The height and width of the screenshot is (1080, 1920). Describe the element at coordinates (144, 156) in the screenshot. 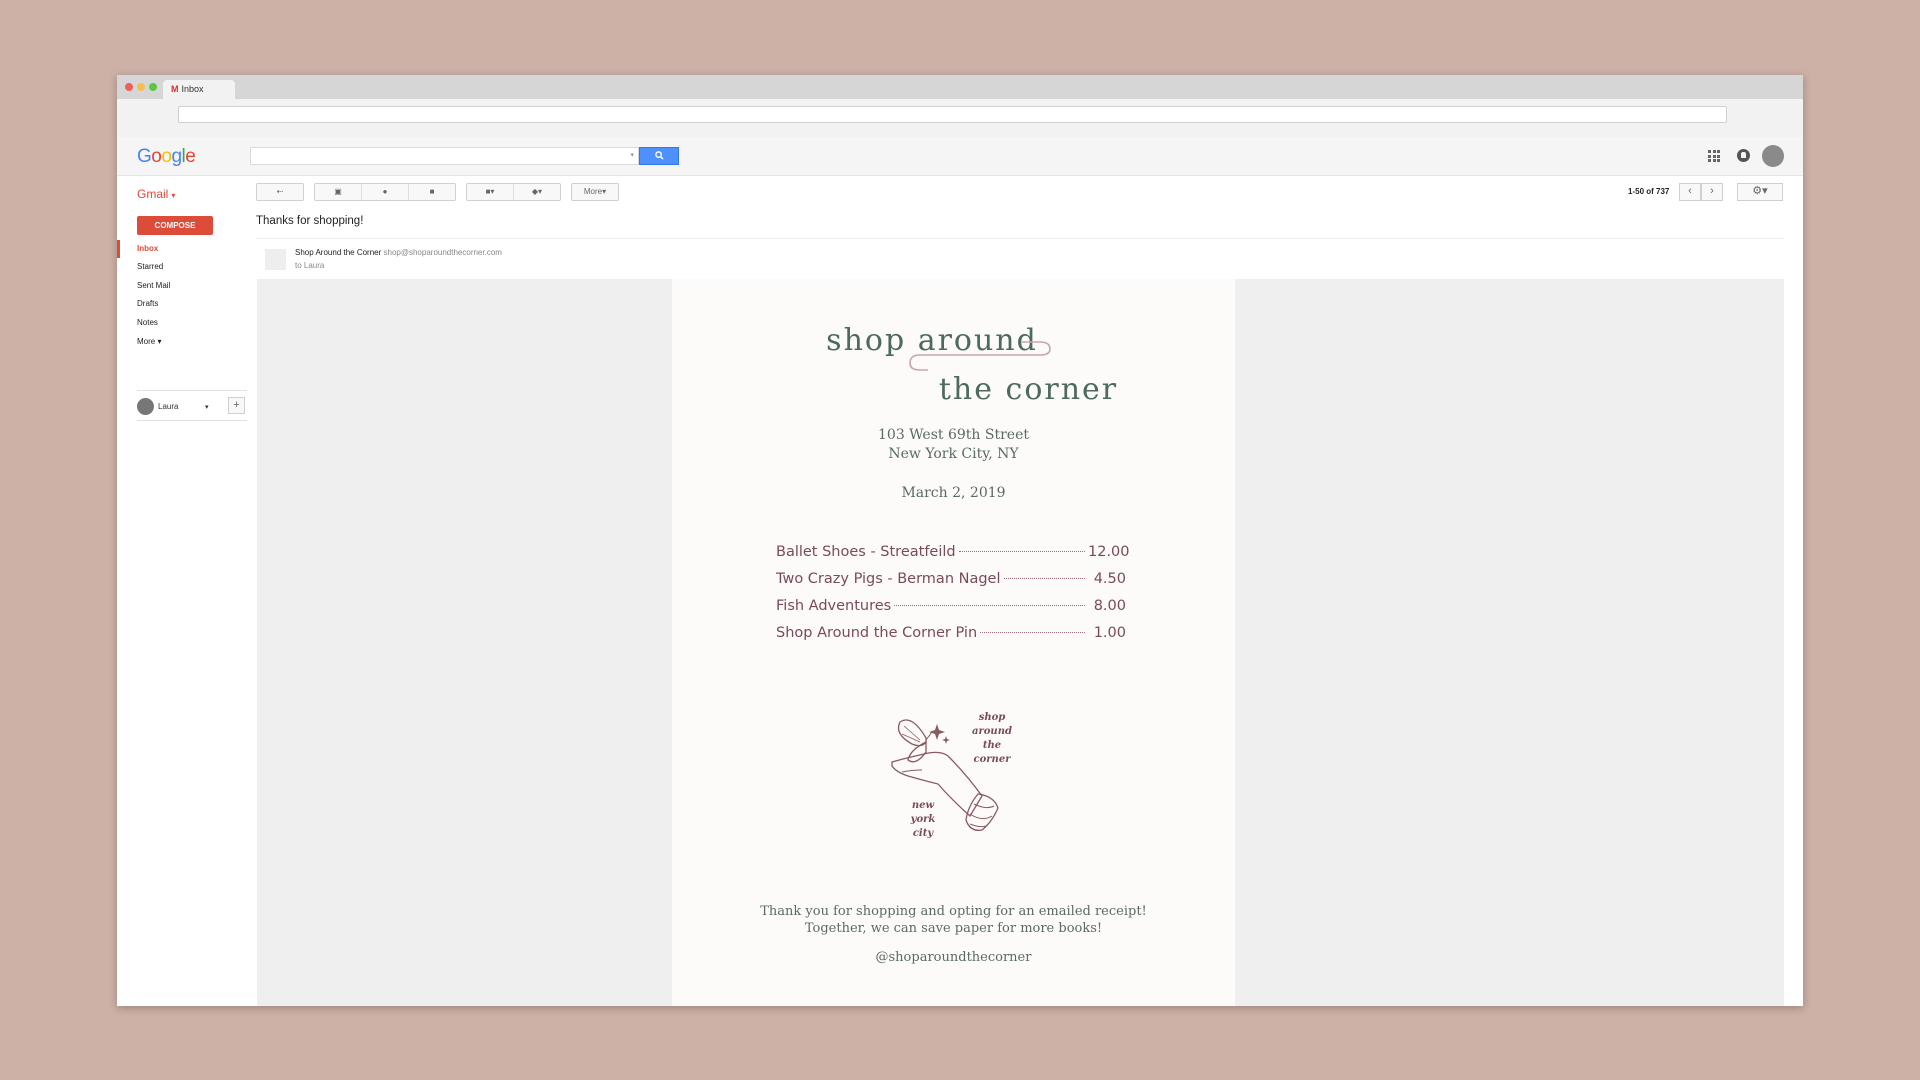

I see `google-logo-letter: G` at that location.